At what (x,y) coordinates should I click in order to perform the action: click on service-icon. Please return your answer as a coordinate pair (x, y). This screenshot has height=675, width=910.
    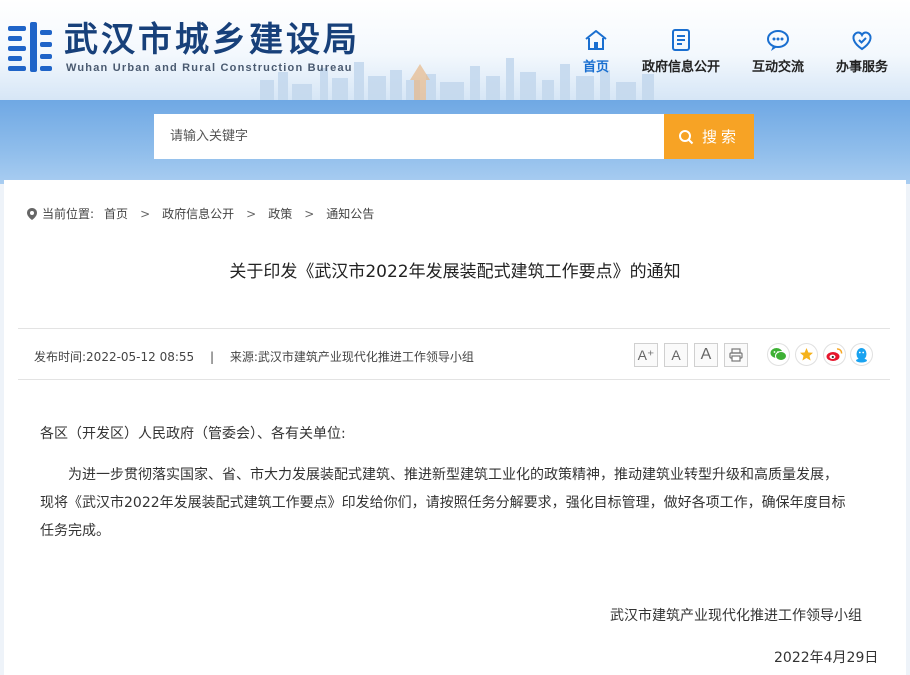
    Looking at the image, I should click on (862, 41).